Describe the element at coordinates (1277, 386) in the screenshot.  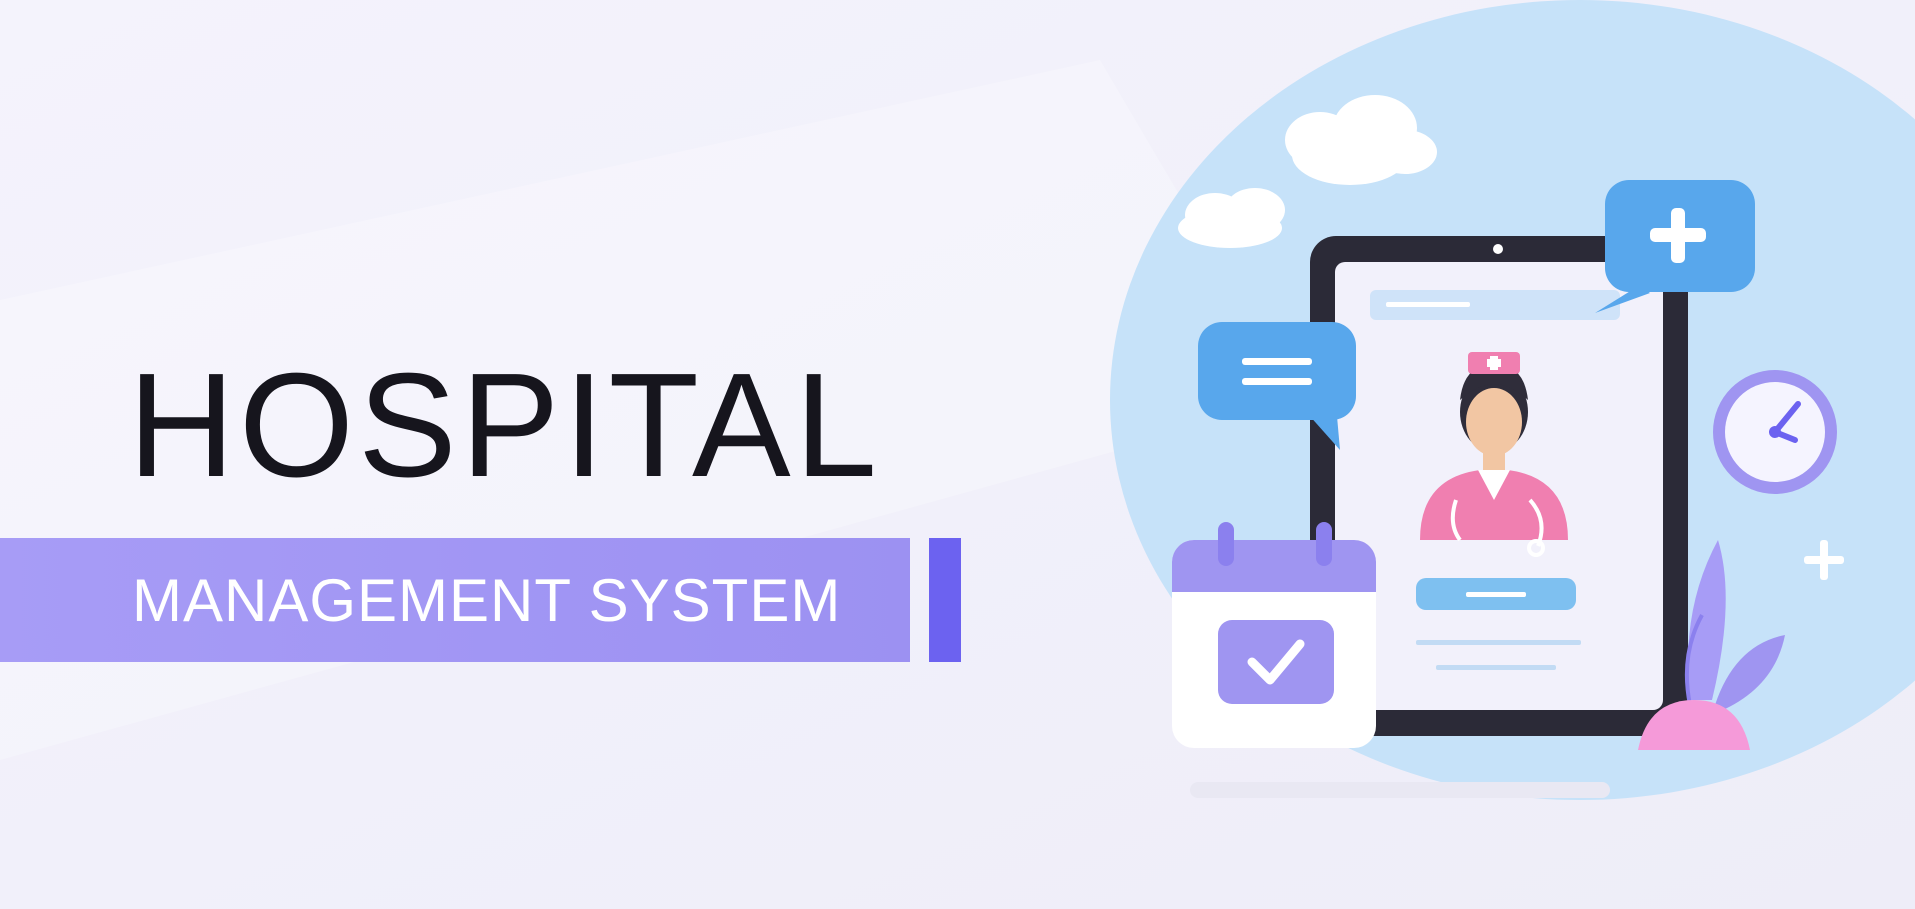
I see `chat-bubble-icon` at that location.